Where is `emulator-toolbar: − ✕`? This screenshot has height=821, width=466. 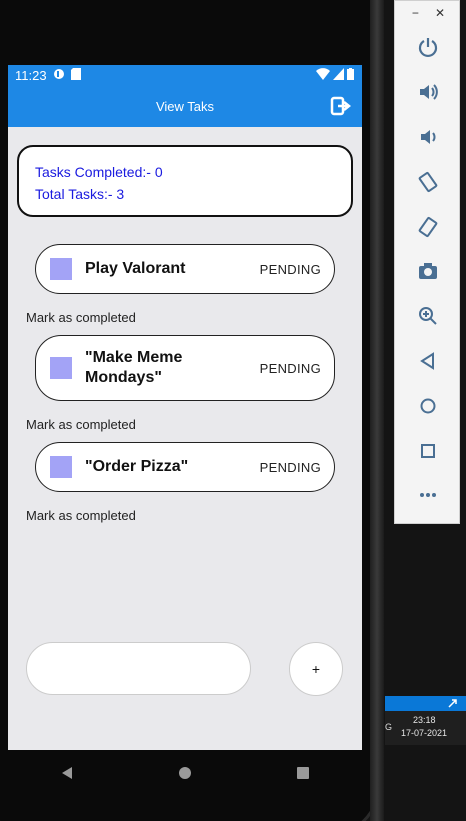
emulator-toolbar: − ✕ is located at coordinates (427, 262).